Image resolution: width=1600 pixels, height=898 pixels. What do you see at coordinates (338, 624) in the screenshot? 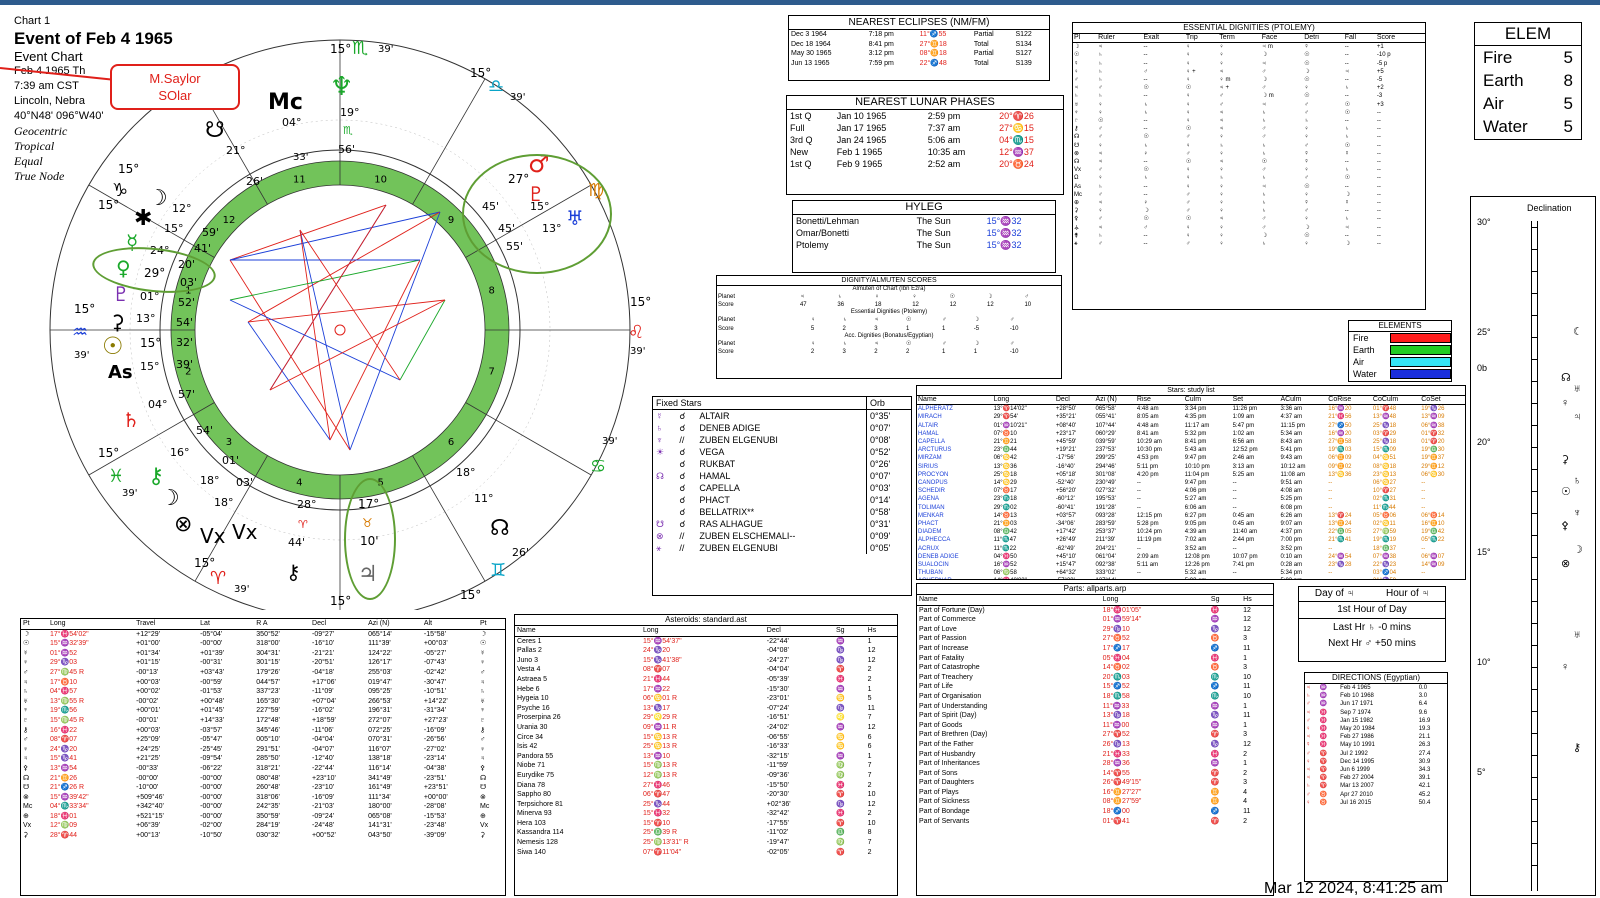
I see `positions-header-cell: Decl` at bounding box center [338, 624].